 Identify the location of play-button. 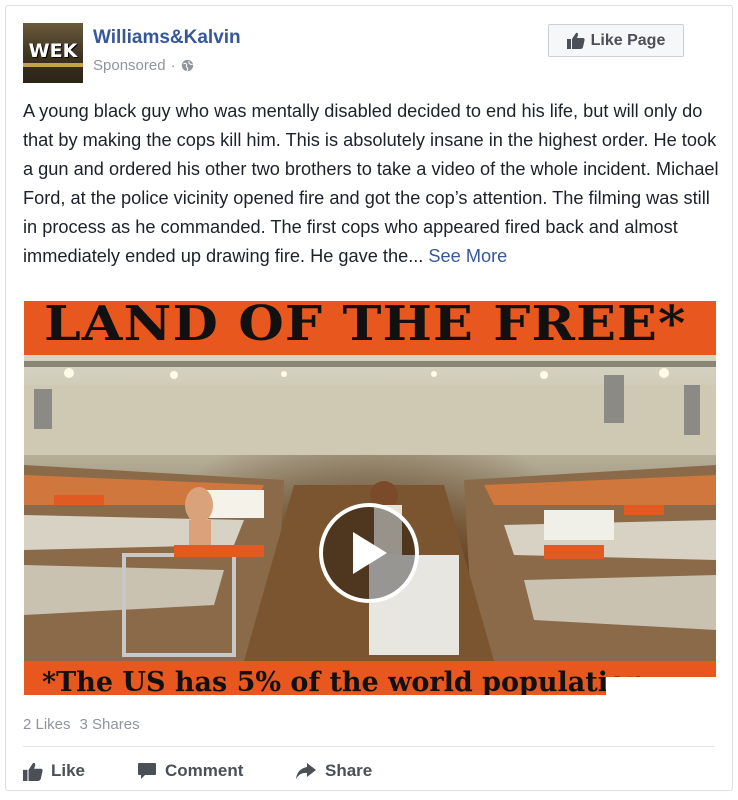
(369, 553).